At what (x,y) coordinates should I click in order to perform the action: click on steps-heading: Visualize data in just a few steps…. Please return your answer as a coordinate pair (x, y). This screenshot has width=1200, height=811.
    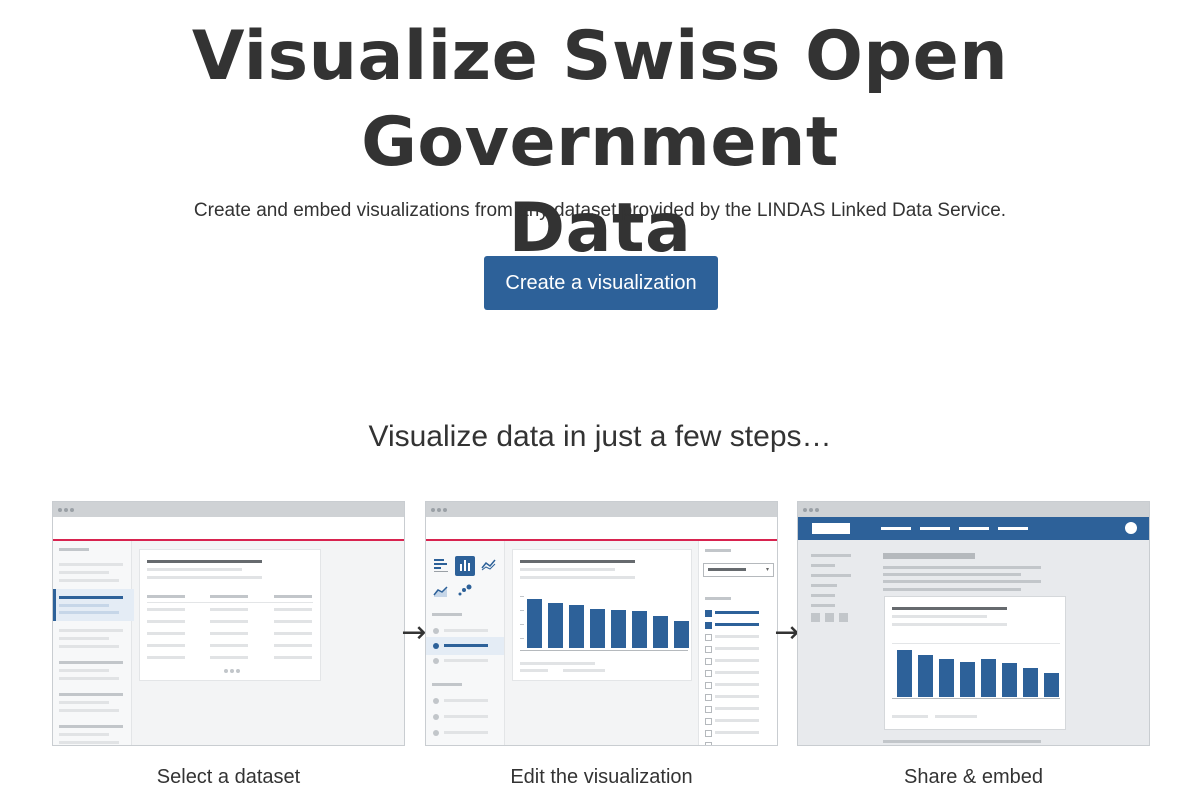
    Looking at the image, I should click on (600, 436).